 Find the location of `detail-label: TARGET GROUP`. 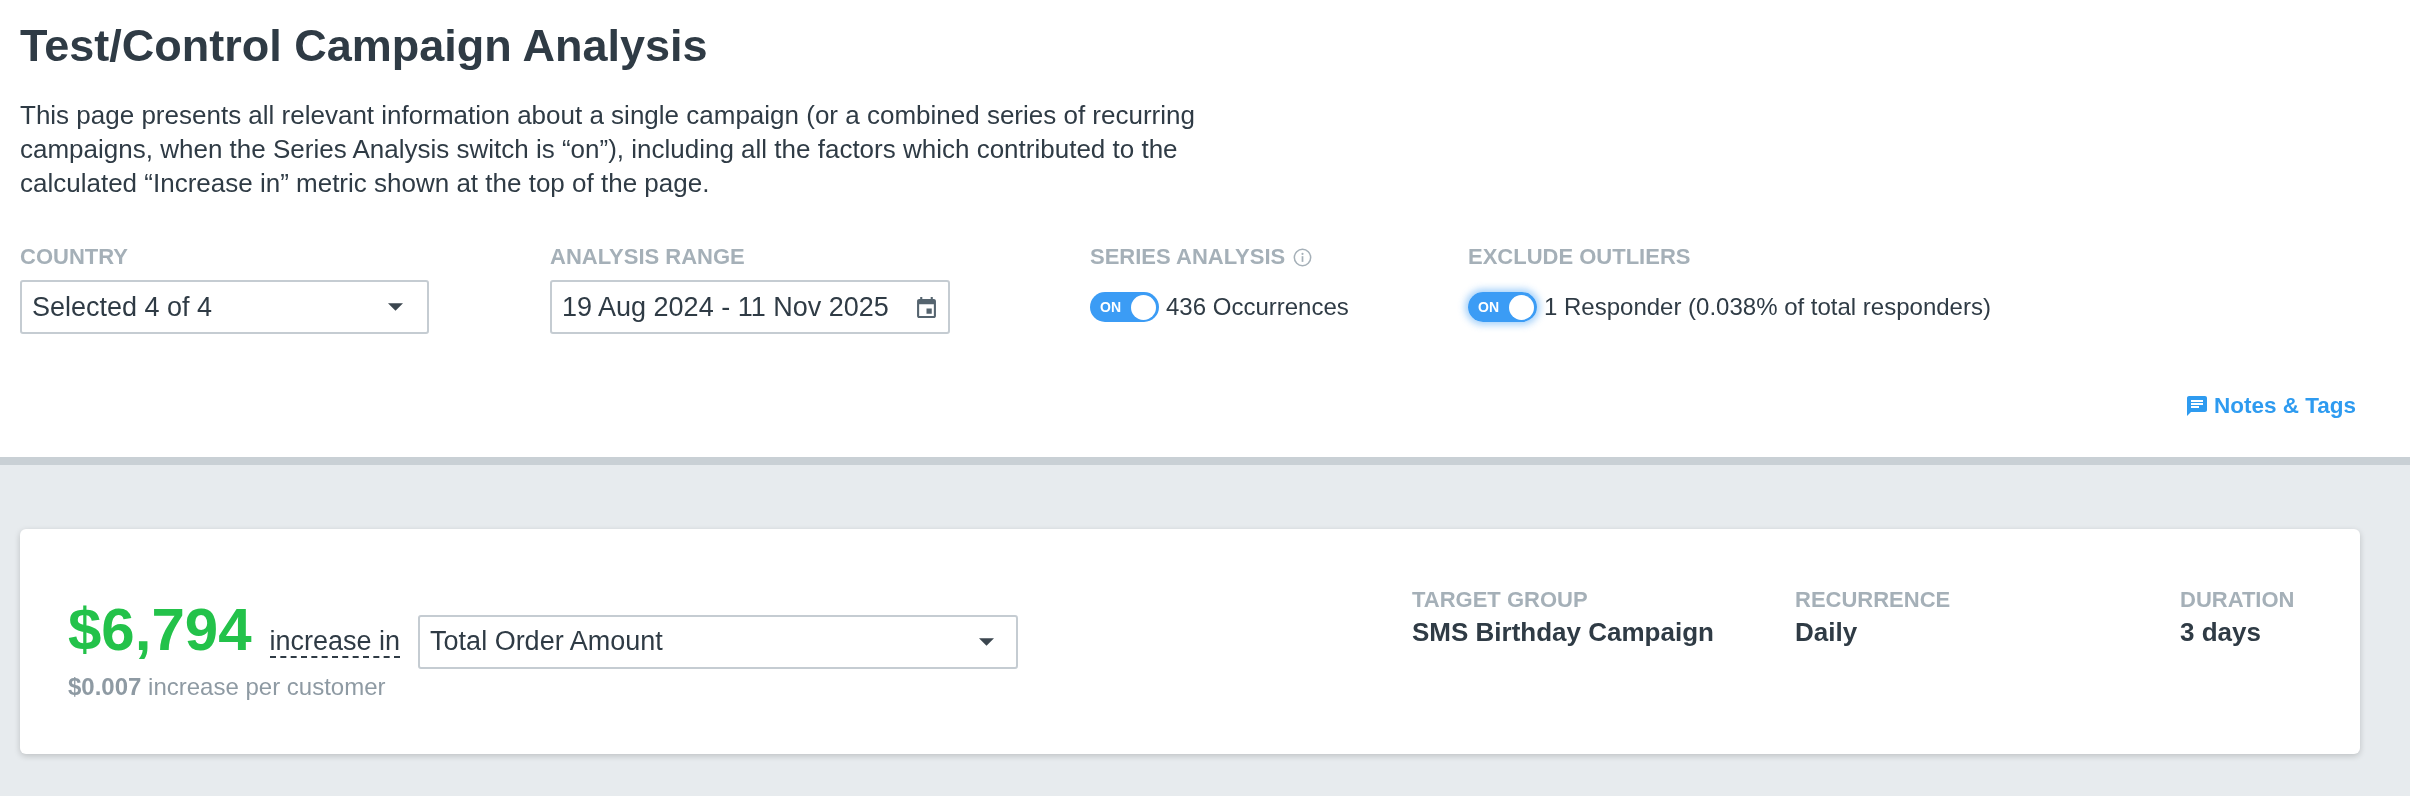

detail-label: TARGET GROUP is located at coordinates (1500, 600).